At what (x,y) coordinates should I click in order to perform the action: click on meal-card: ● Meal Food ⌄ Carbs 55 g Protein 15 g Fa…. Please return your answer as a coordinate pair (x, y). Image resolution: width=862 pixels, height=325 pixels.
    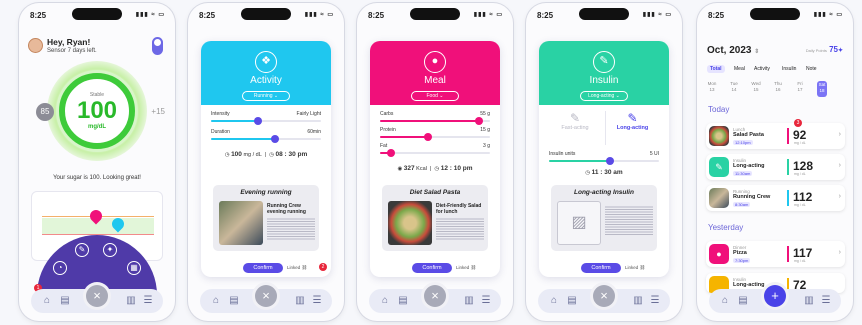
    Looking at the image, I should click on (435, 159).